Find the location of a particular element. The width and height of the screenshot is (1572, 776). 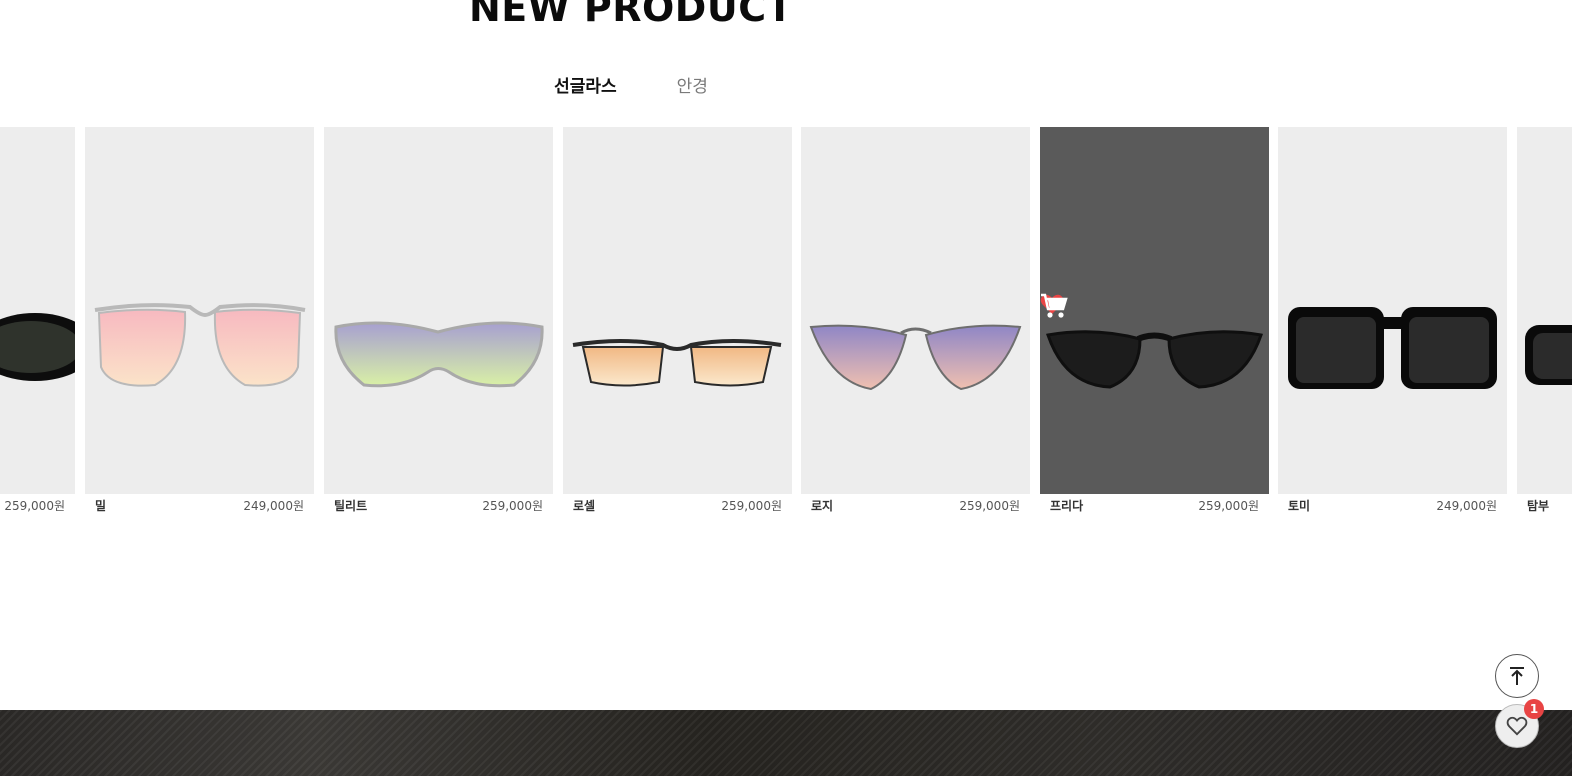

heart-outline-icon is located at coordinates (1517, 726).